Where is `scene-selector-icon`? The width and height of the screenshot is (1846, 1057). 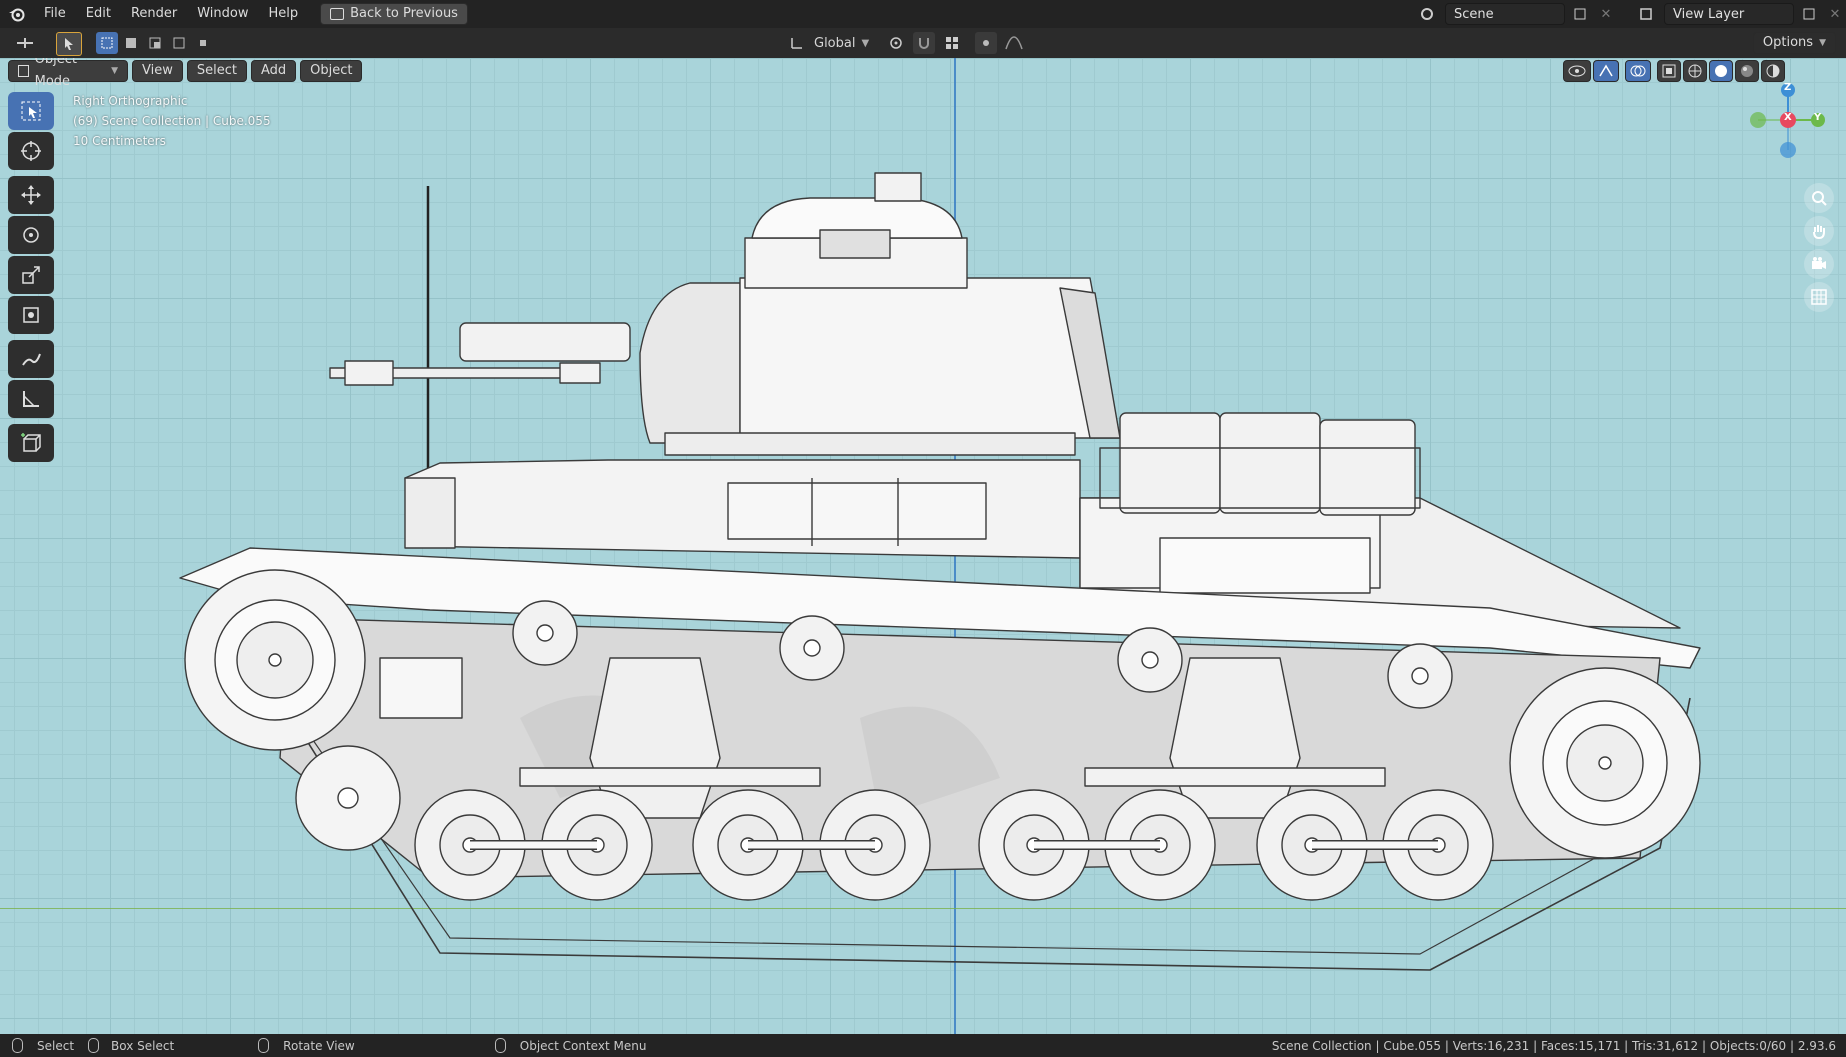
scene-selector-icon is located at coordinates (1427, 14).